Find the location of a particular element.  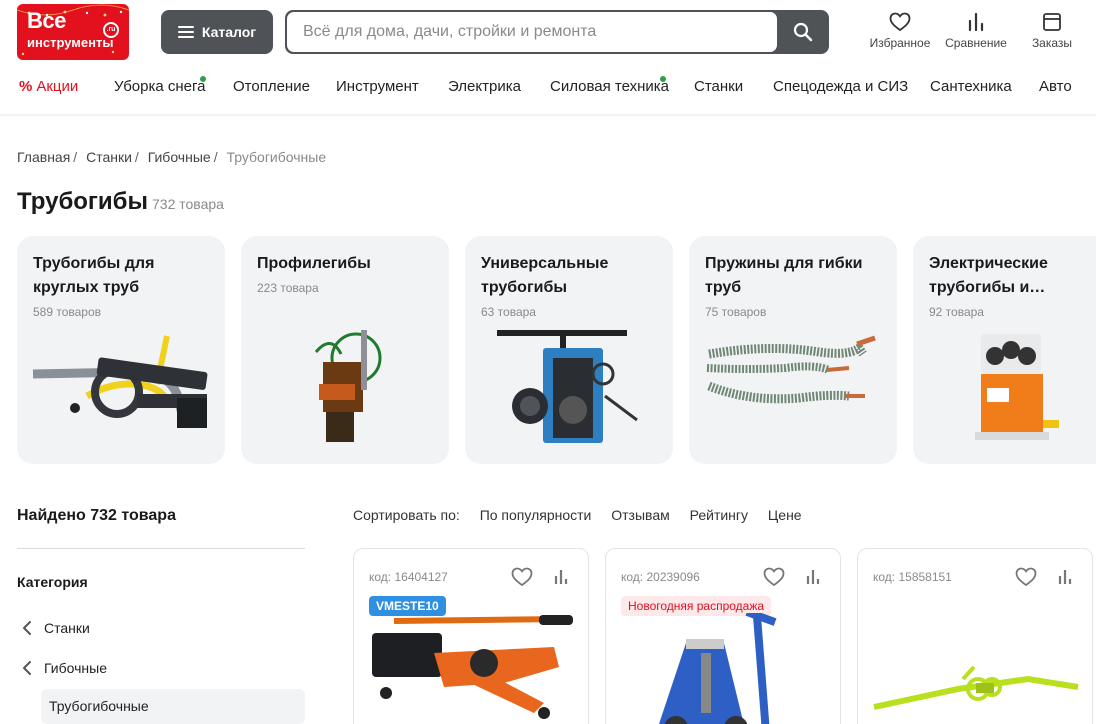

bending-springs-image is located at coordinates (791, 369).